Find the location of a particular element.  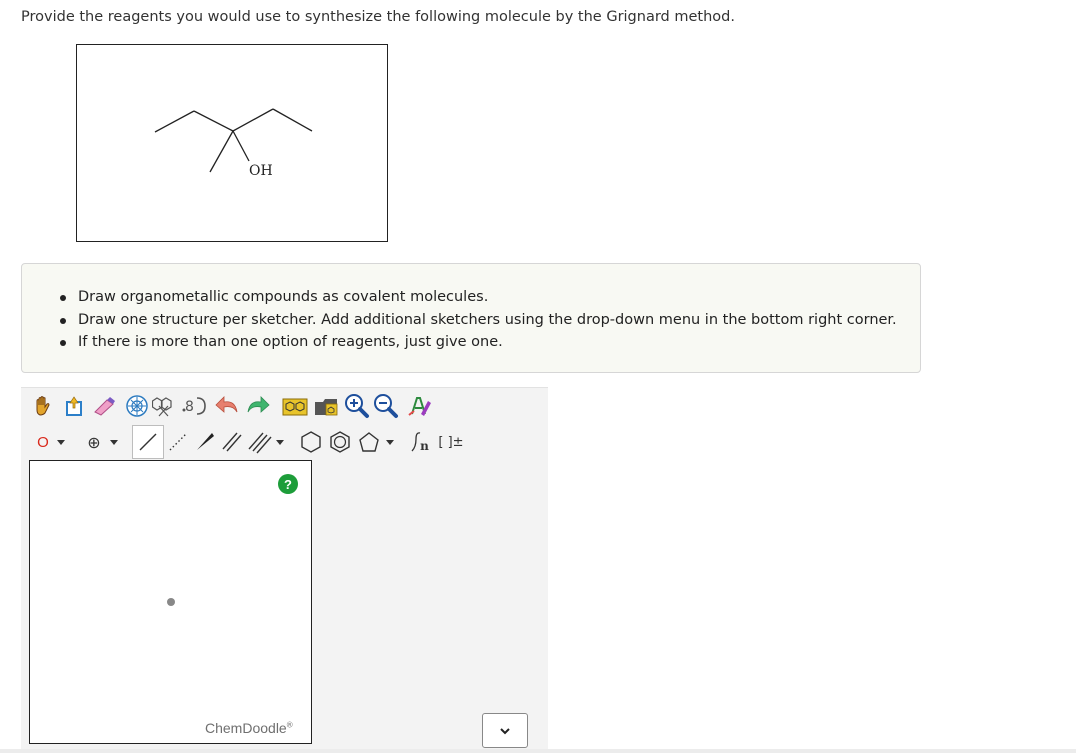

charge-dropdown-arrow is located at coordinates (114, 442).